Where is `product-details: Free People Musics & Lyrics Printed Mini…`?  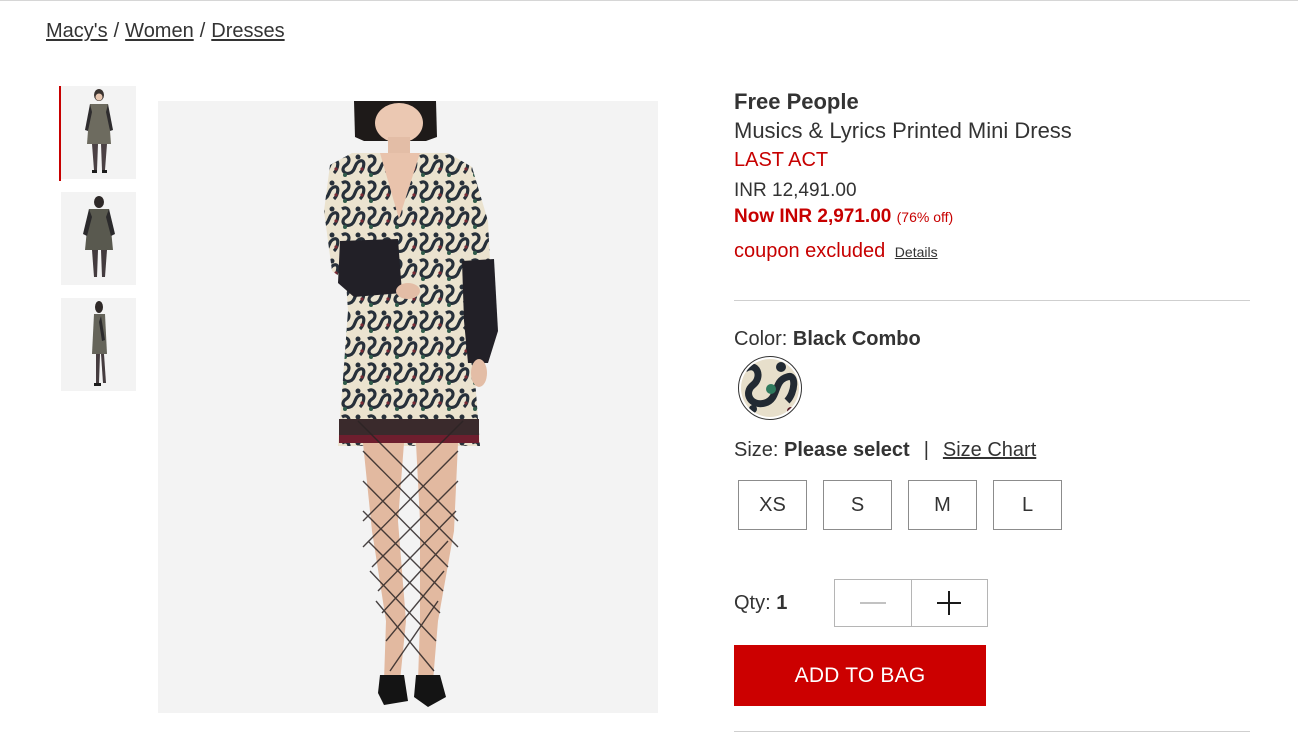 product-details: Free People Musics & Lyrics Printed Mini… is located at coordinates (992, 176).